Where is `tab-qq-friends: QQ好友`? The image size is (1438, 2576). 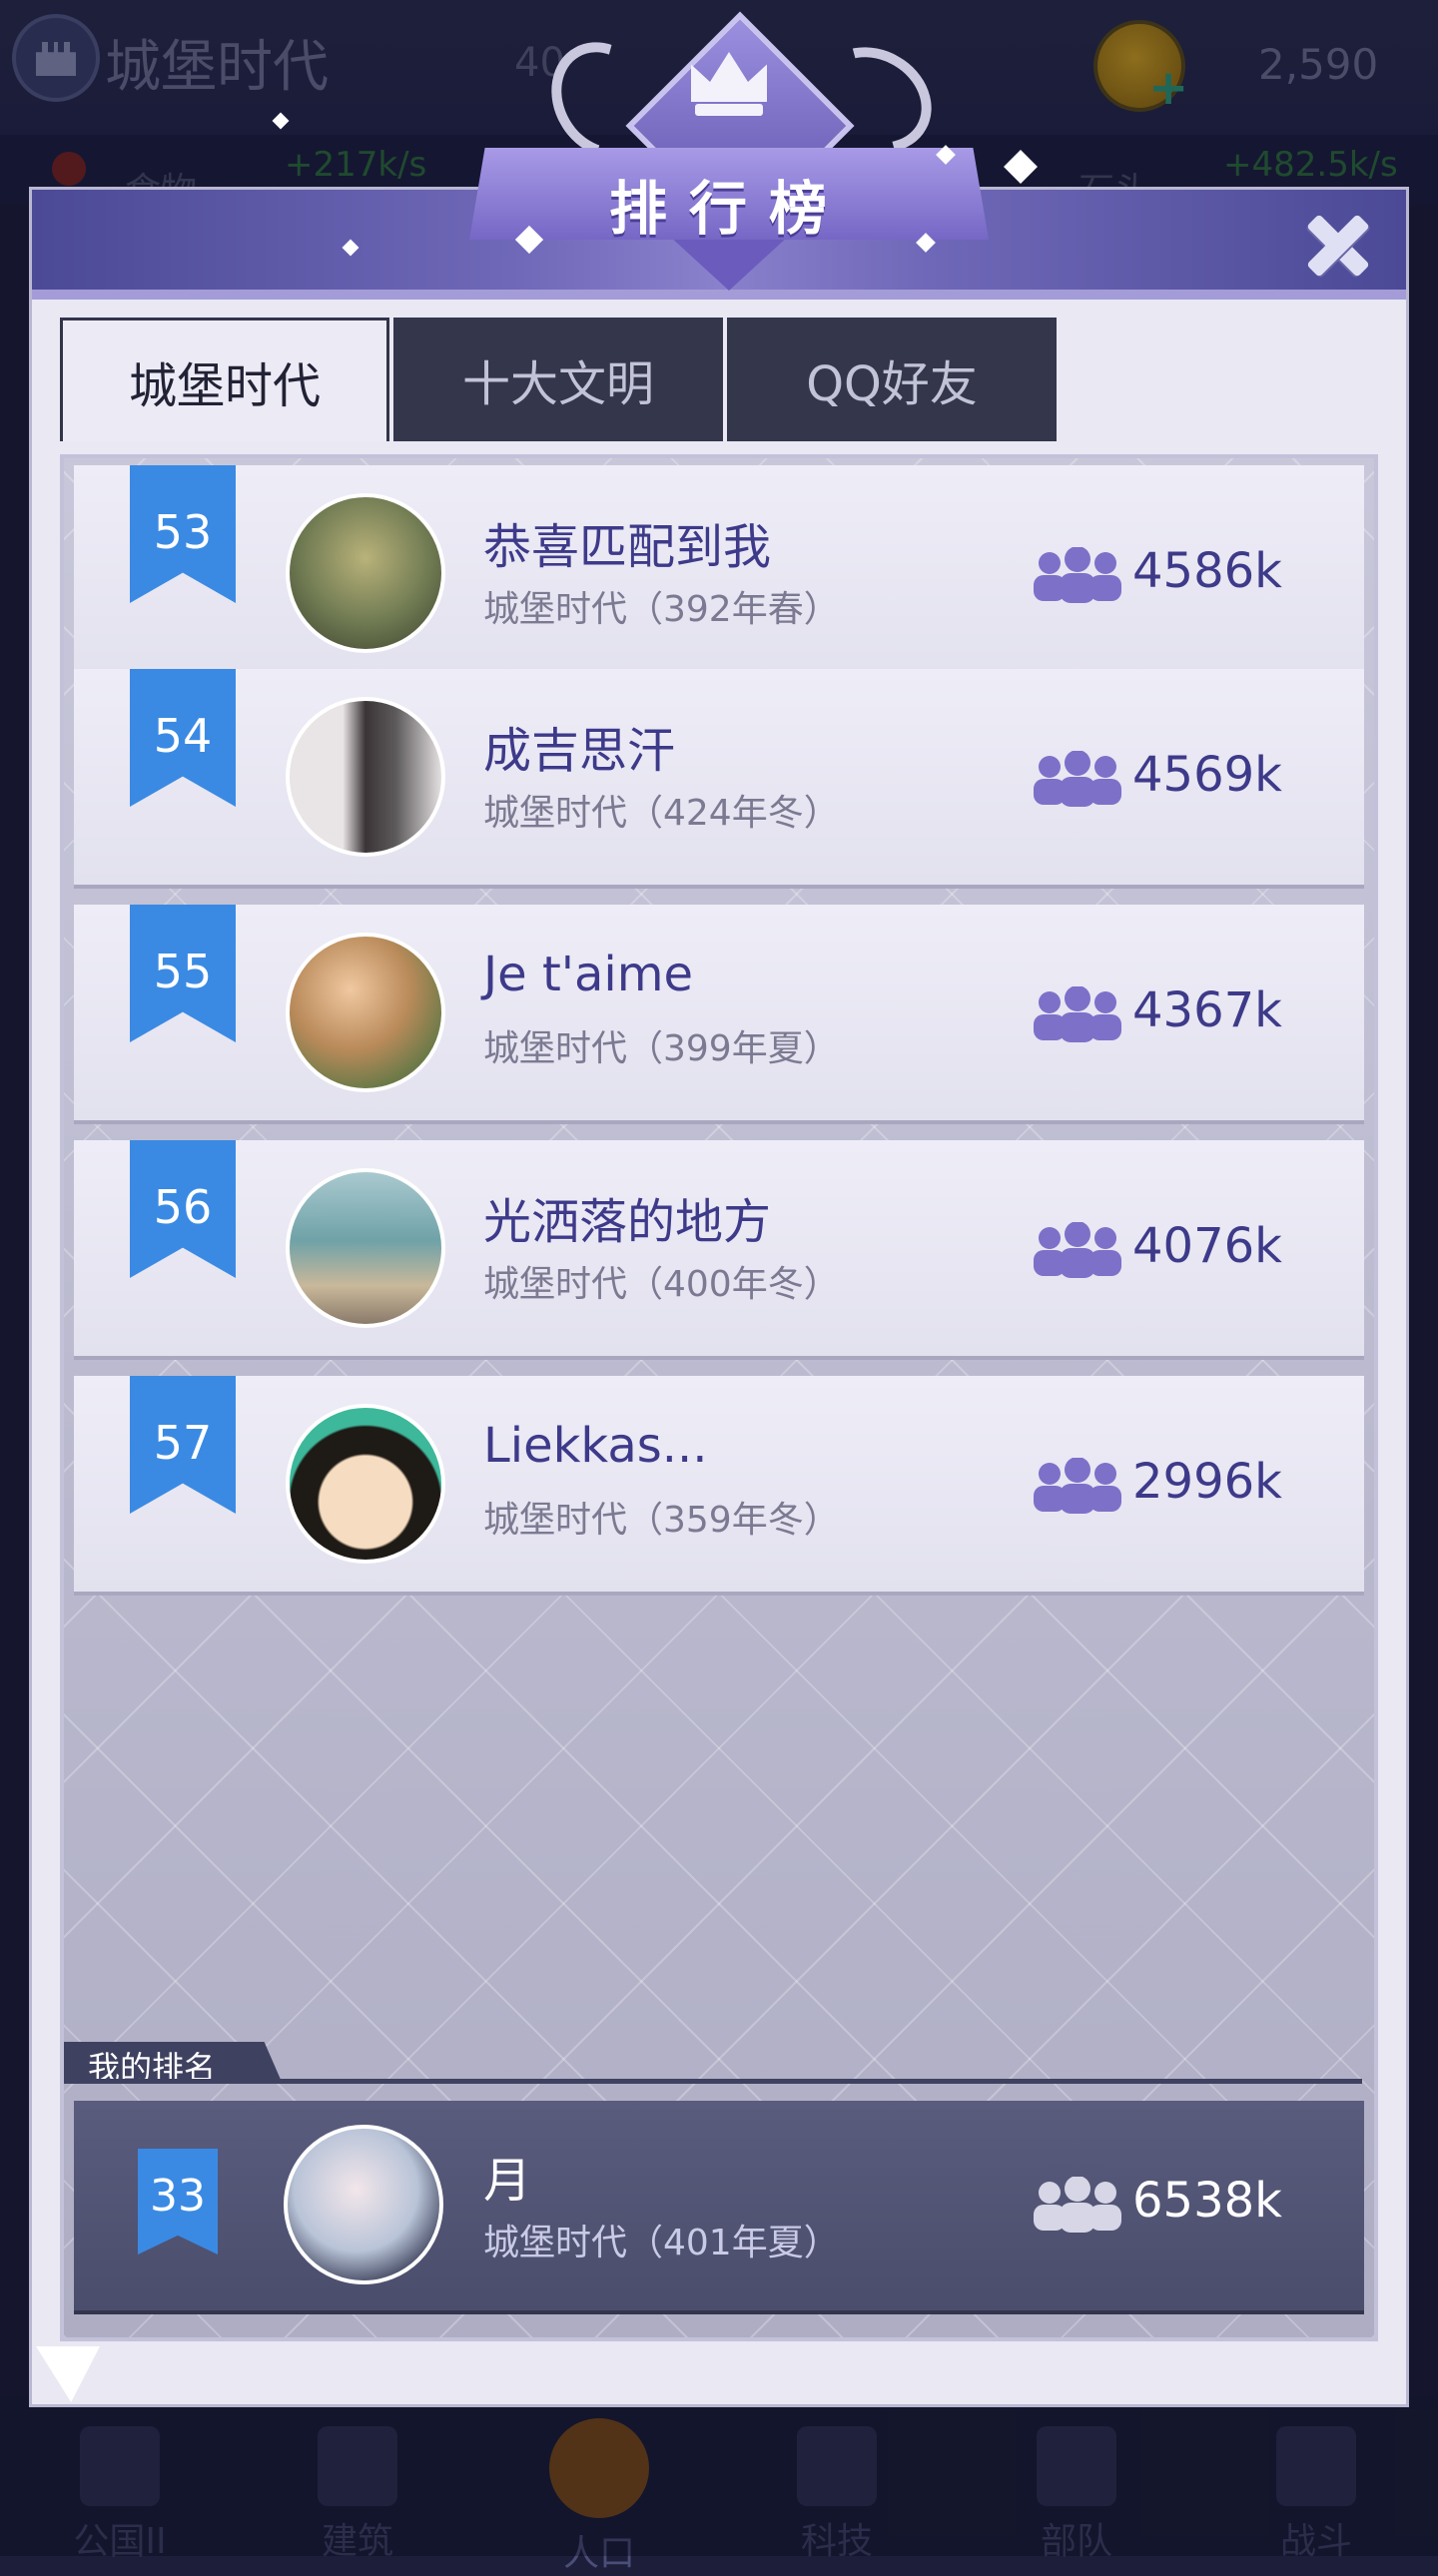
tab-qq-friends: QQ好友 is located at coordinates (892, 379).